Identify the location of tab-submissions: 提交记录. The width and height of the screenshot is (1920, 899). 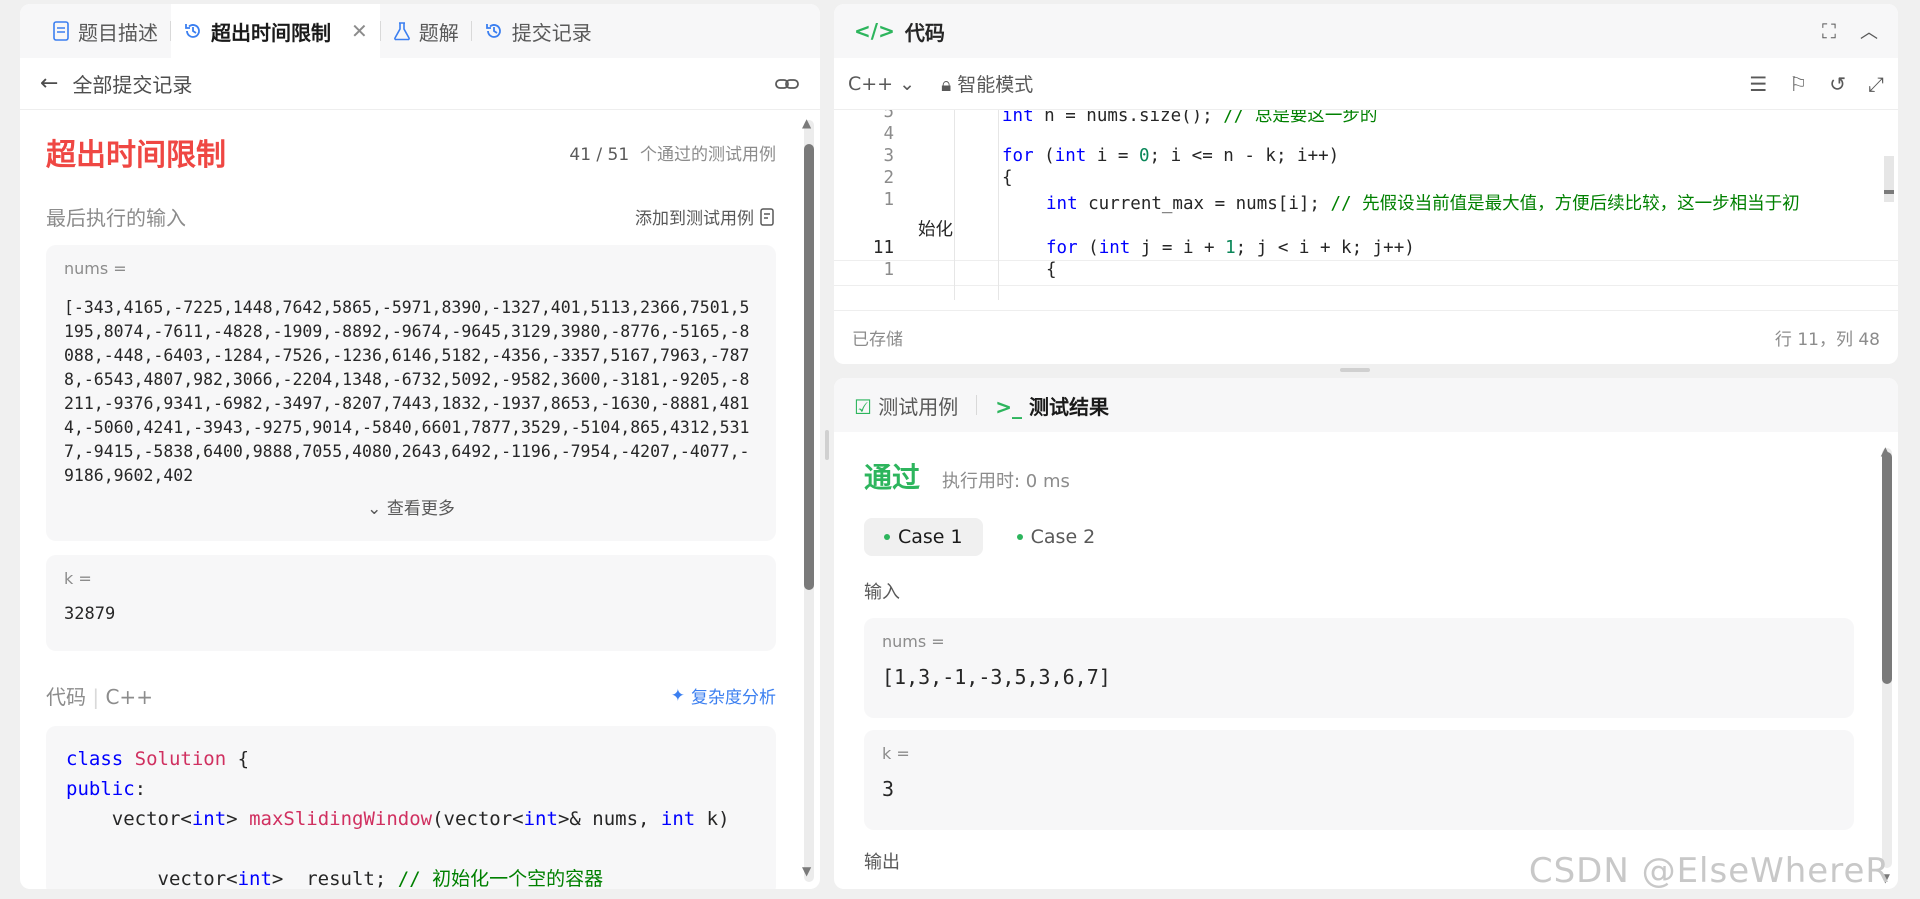
(538, 31).